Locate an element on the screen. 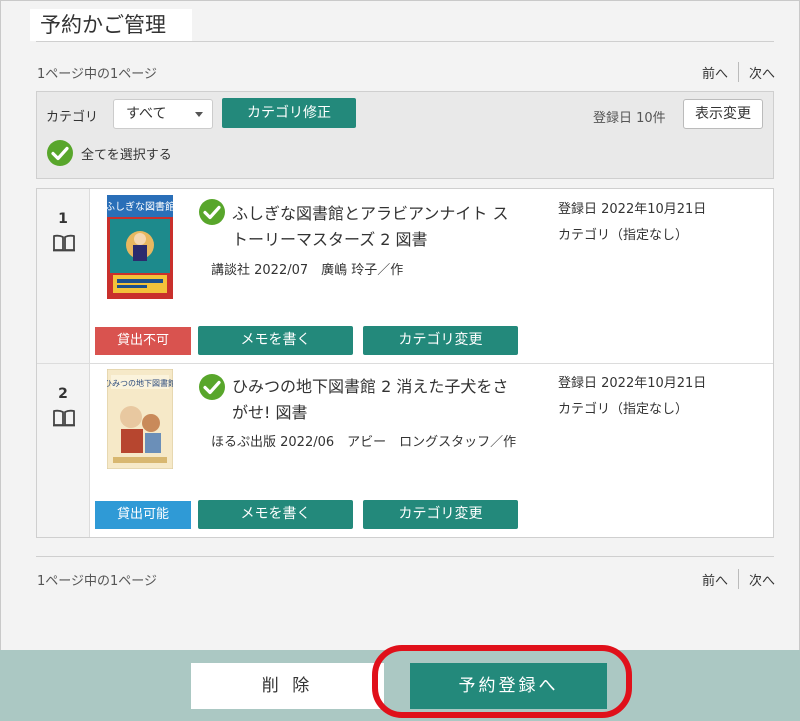 The image size is (800, 721). item-number-column: 2 is located at coordinates (63, 450).